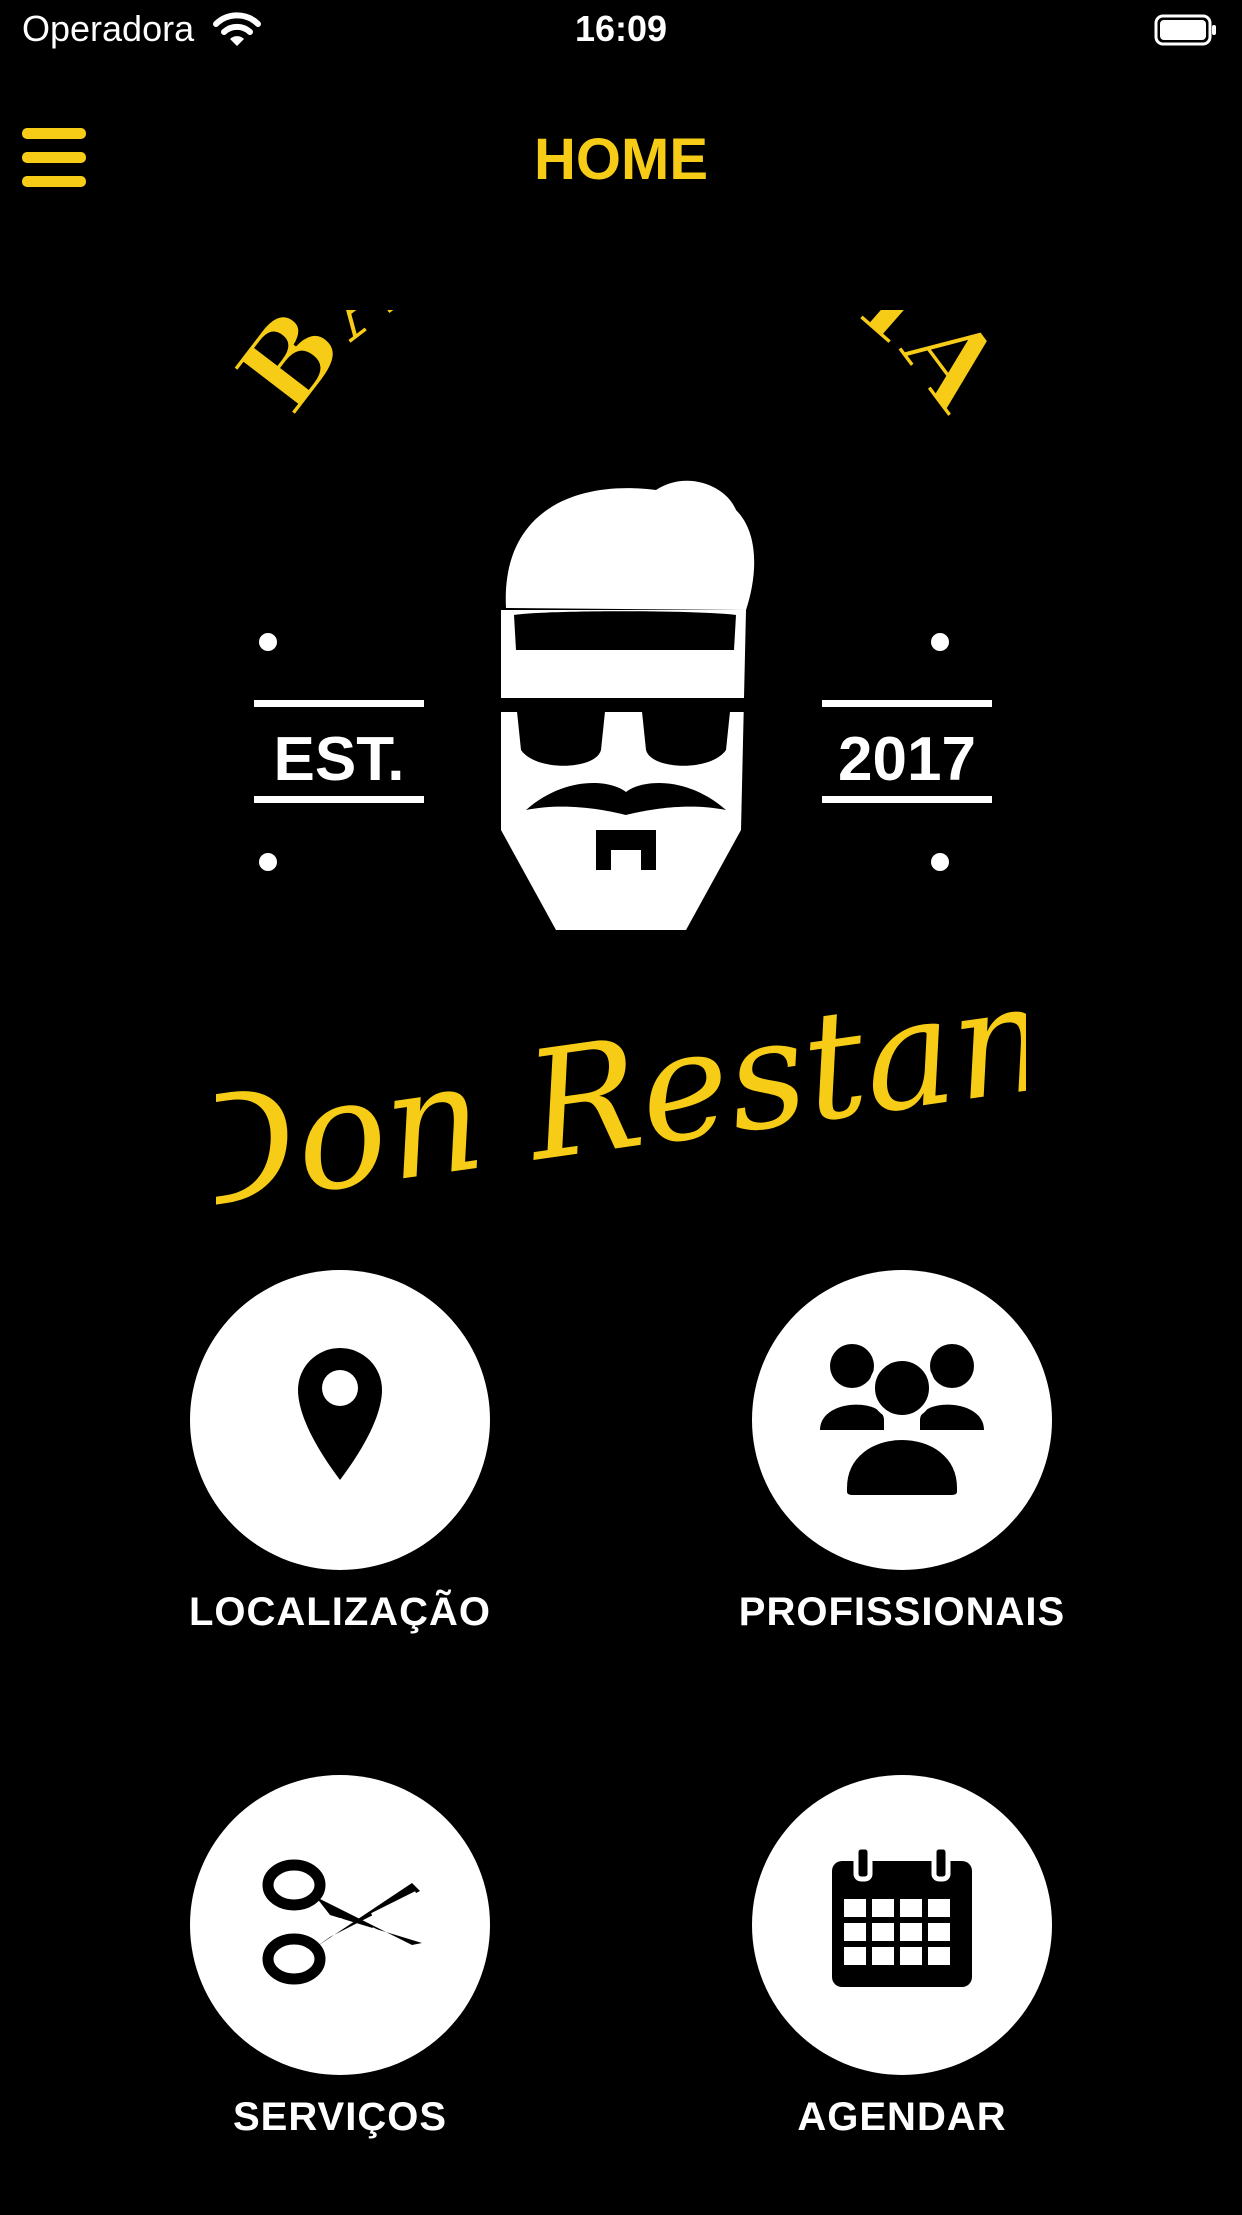 This screenshot has height=2215, width=1242. Describe the element at coordinates (621, 1076) in the screenshot. I see `svg-text: Don Restani` at that location.